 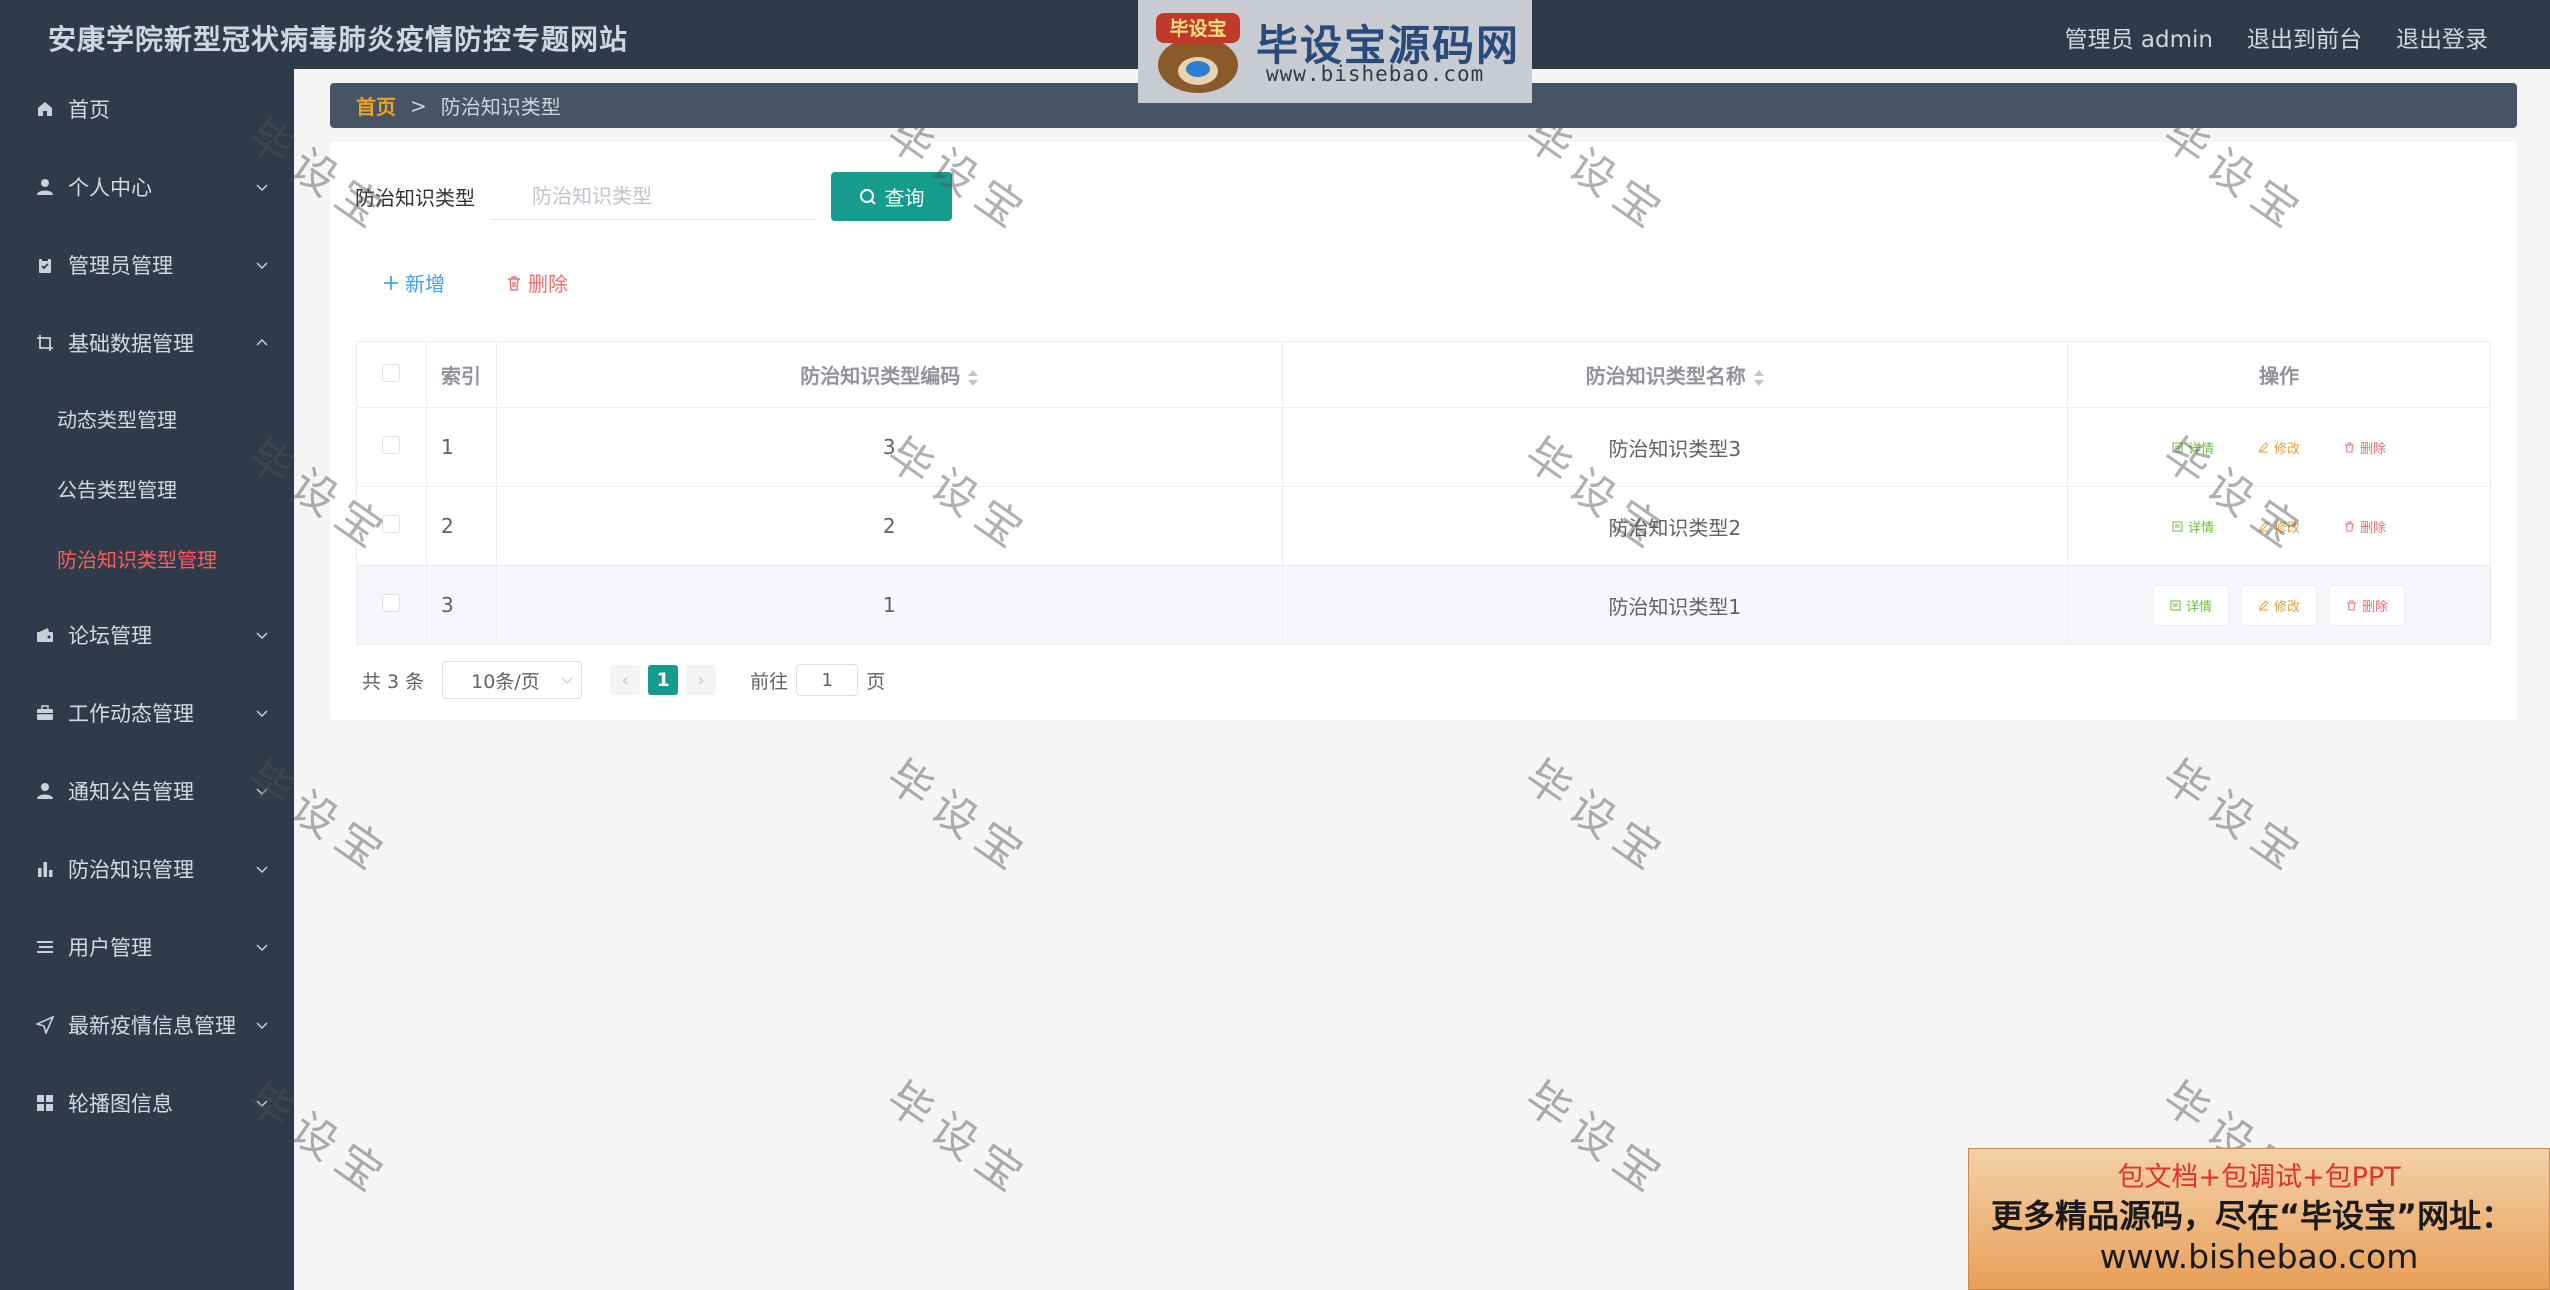 I want to click on sidebar-item-epidemic-info: 最新疫情信息管理, so click(x=147, y=1025).